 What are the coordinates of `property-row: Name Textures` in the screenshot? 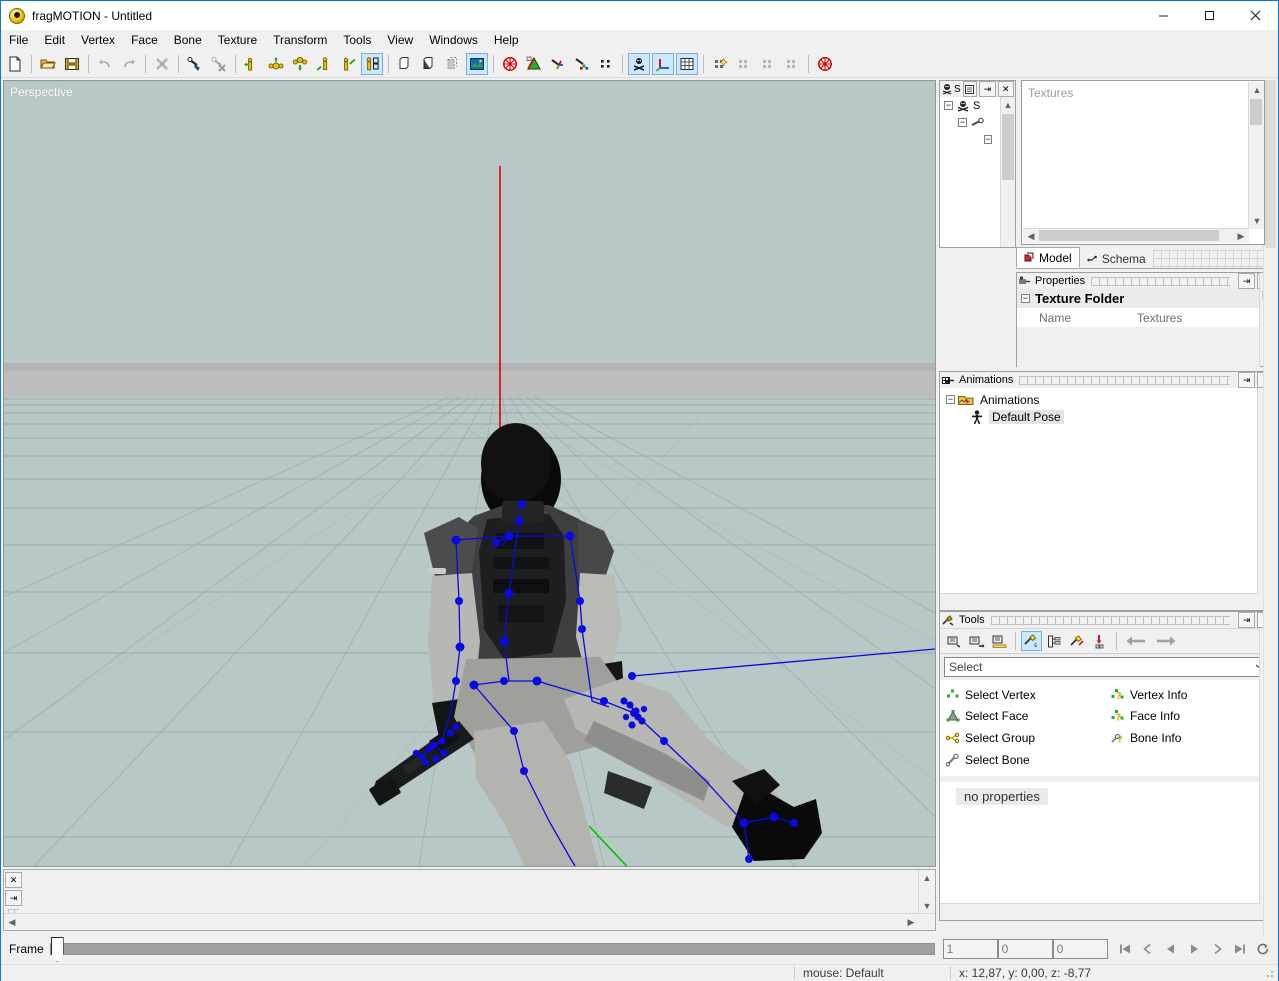 It's located at (1138, 317).